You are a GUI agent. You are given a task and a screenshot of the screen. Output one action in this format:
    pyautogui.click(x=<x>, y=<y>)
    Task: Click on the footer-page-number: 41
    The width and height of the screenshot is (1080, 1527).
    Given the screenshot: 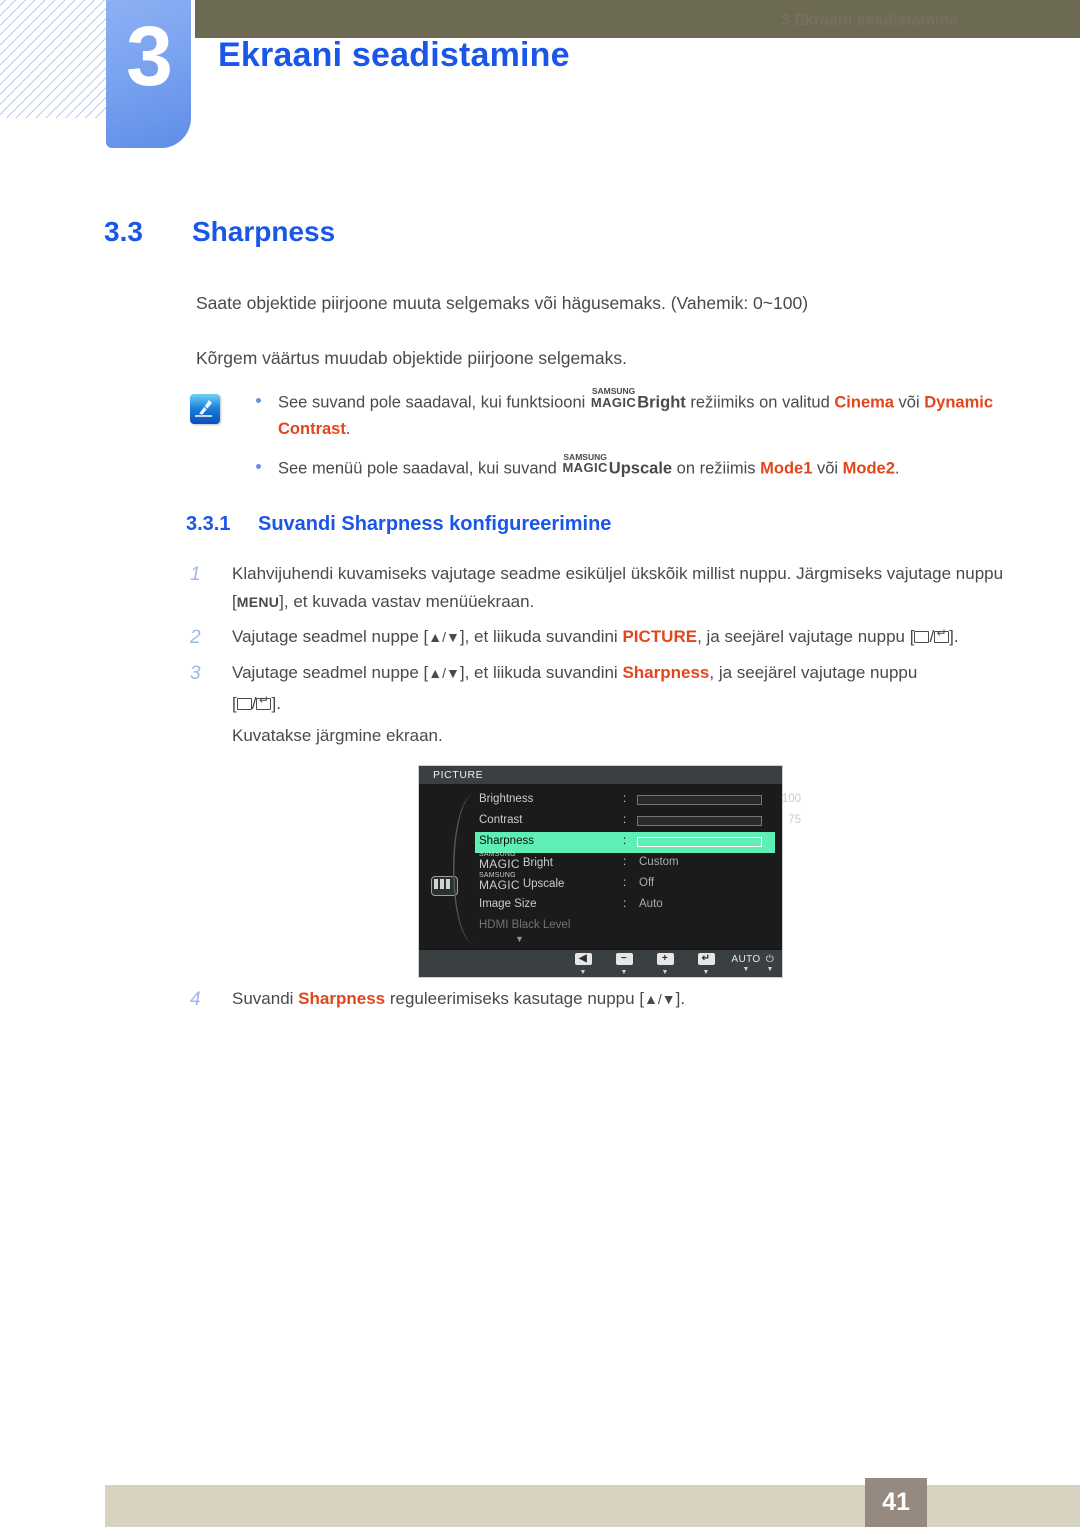 What is the action you would take?
    pyautogui.click(x=896, y=1502)
    